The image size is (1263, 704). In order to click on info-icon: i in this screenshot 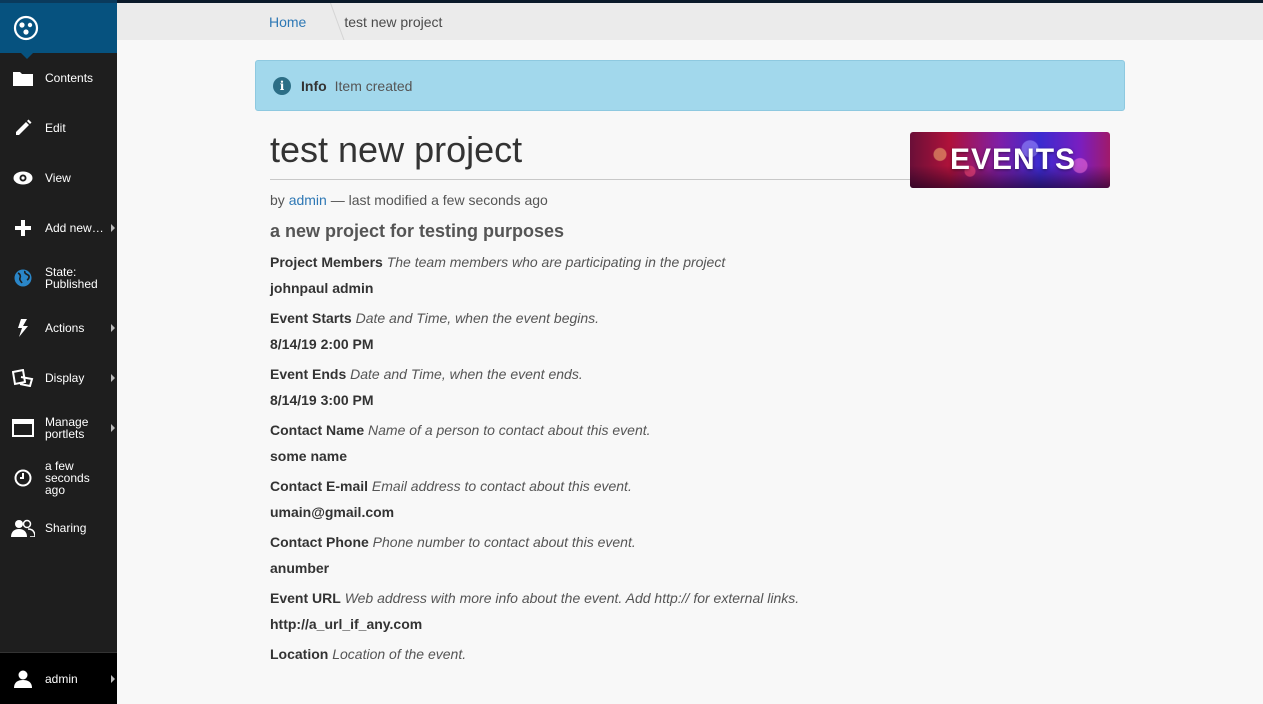, I will do `click(282, 85)`.